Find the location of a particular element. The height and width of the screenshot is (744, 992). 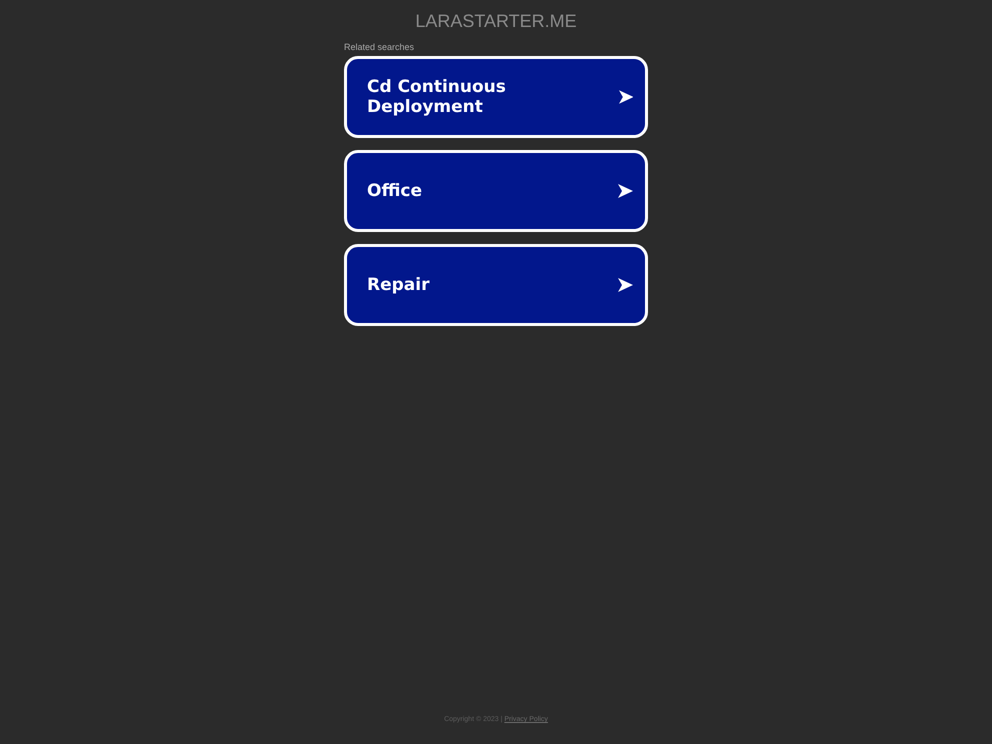

search-link: Repair is located at coordinates (496, 285).